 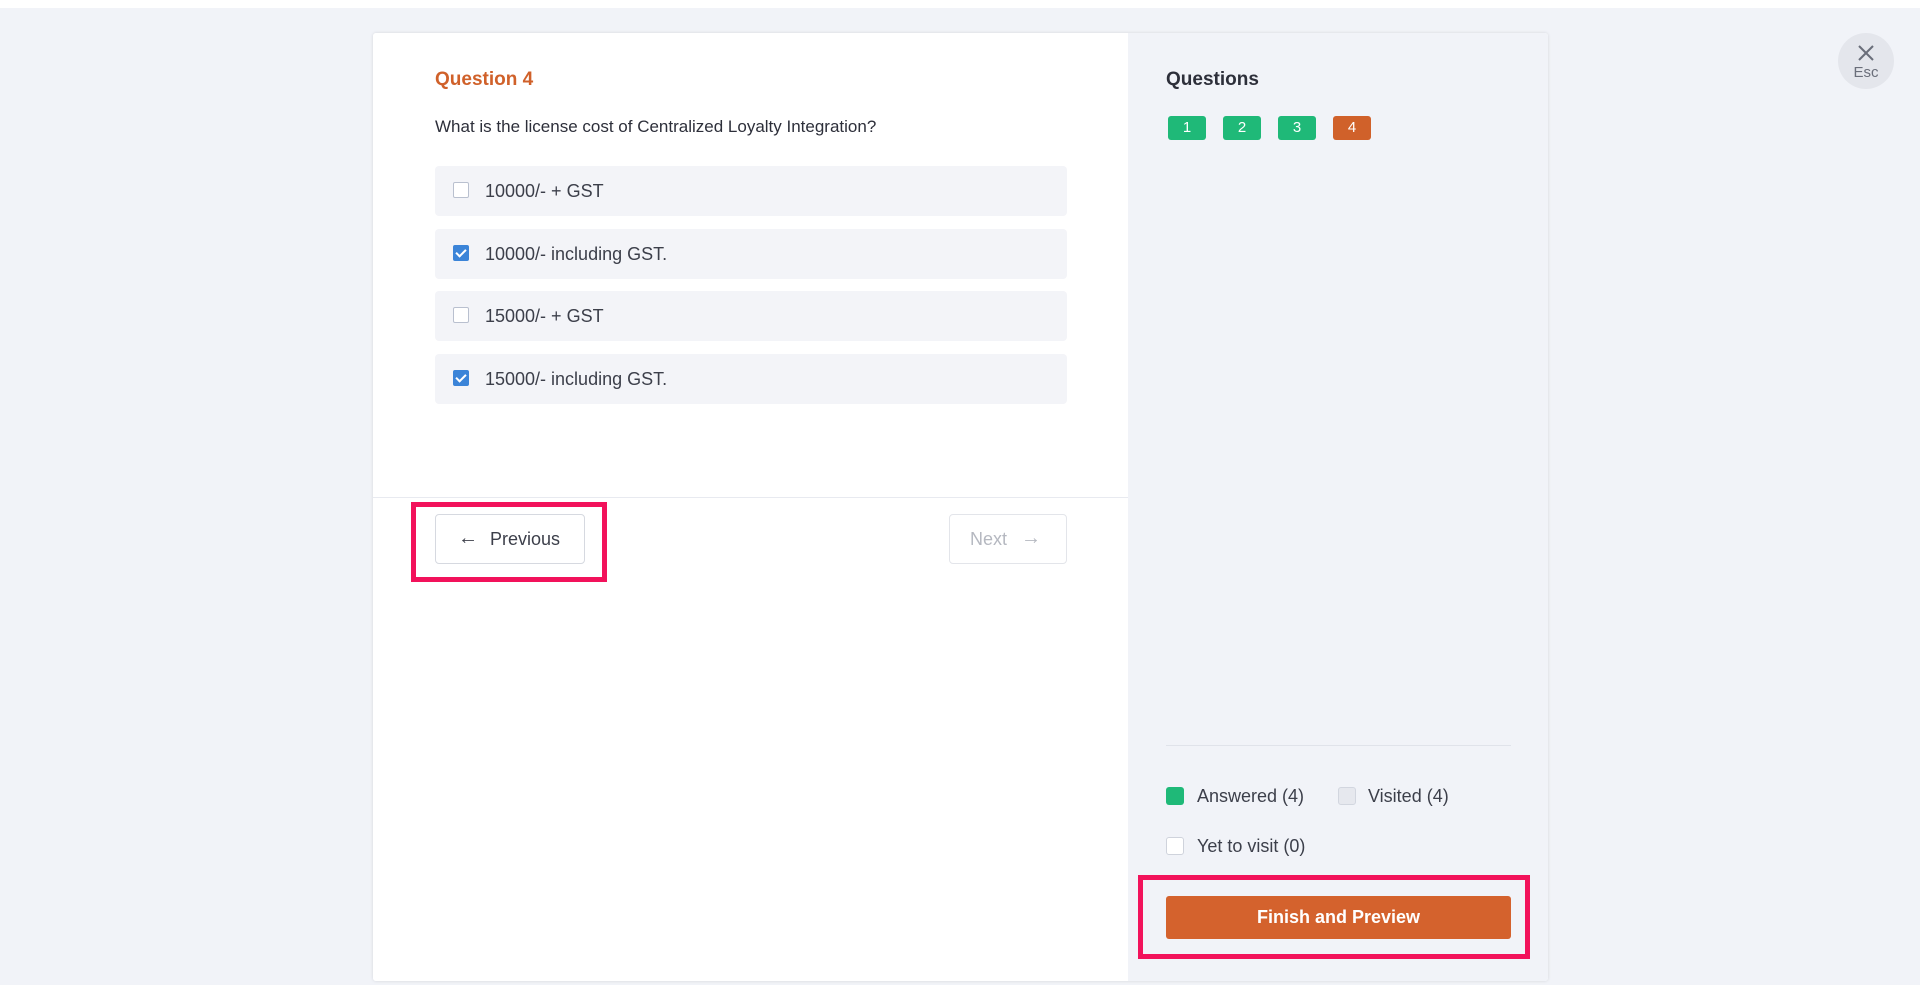 What do you see at coordinates (1175, 846) in the screenshot?
I see `yet-to-visit-legend-swatch` at bounding box center [1175, 846].